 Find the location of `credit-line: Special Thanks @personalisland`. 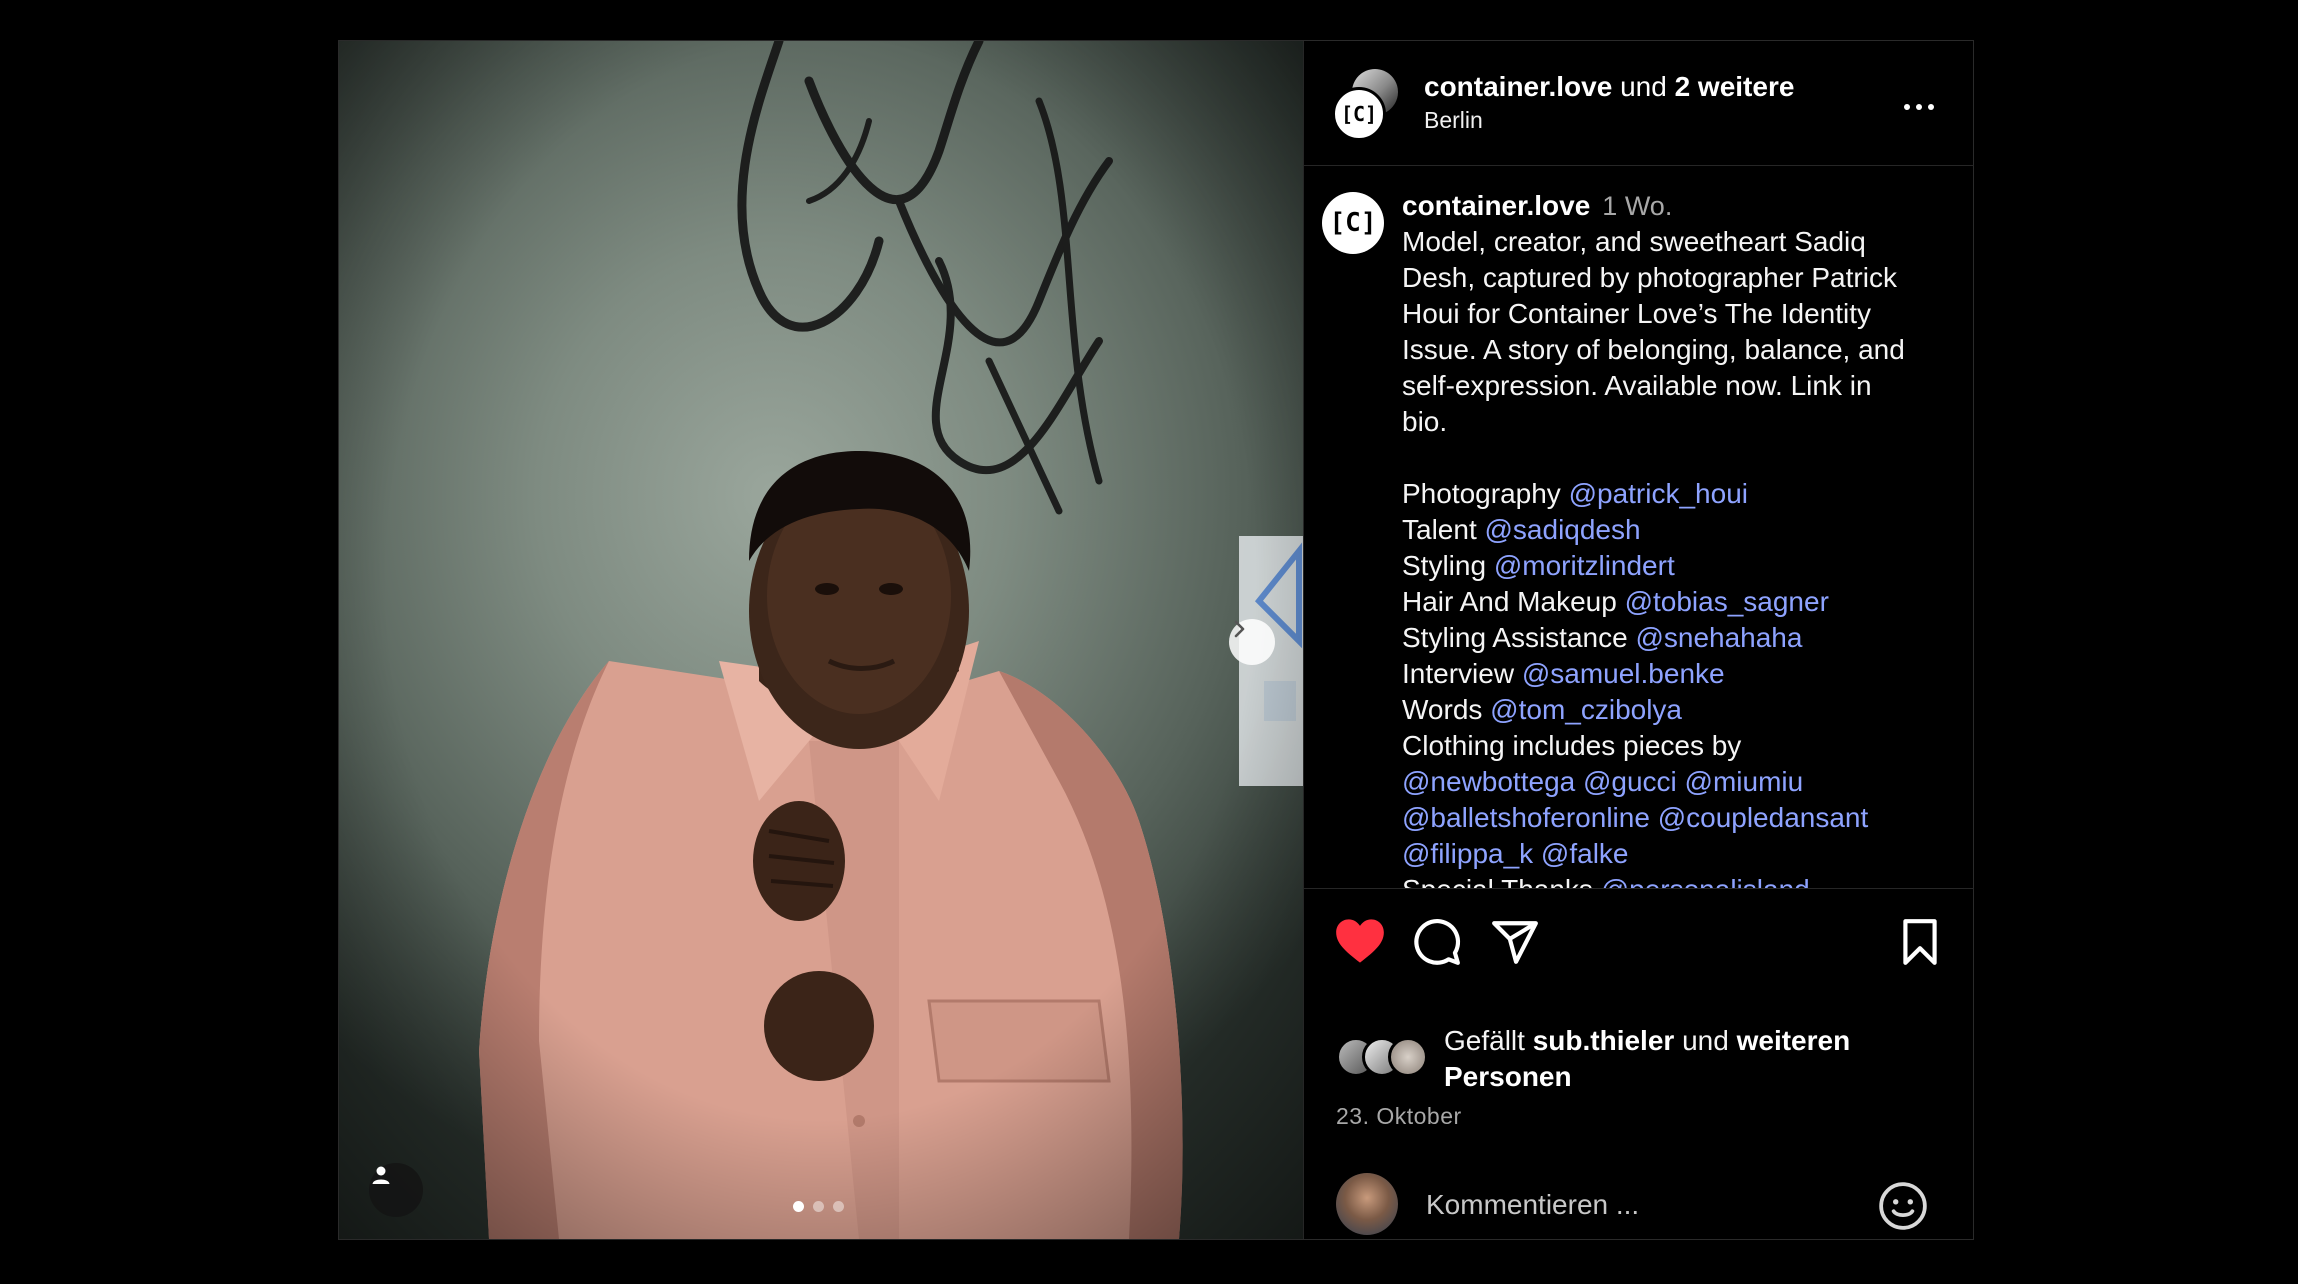

credit-line: Special Thanks @personalisland is located at coordinates (1677, 880).